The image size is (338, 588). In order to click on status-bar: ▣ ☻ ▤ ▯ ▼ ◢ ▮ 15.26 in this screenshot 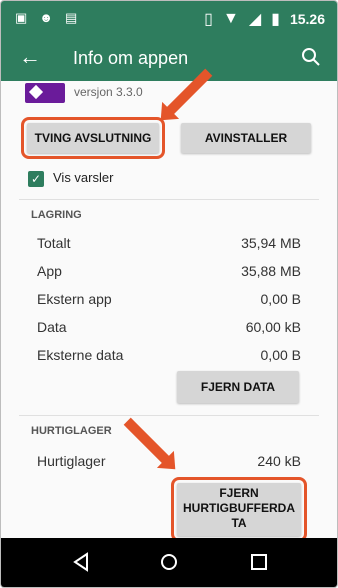, I will do `click(169, 18)`.